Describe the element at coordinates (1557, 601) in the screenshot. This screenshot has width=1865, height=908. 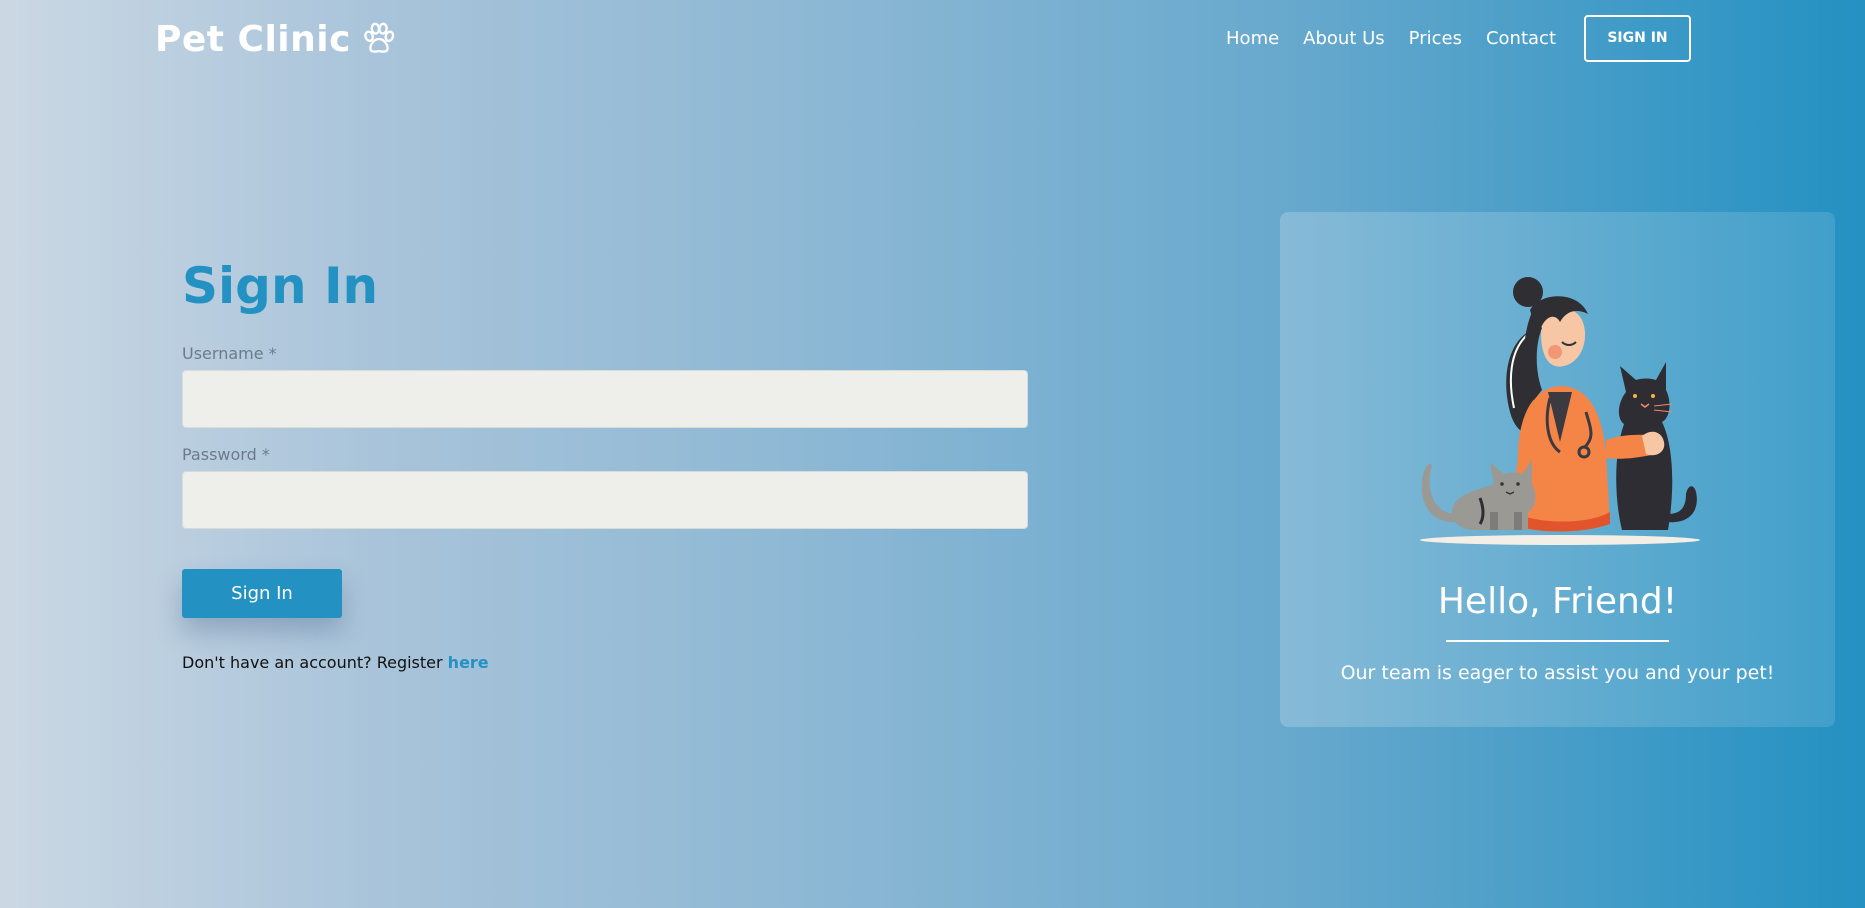
I see `card-title: Hello, Friend!` at that location.